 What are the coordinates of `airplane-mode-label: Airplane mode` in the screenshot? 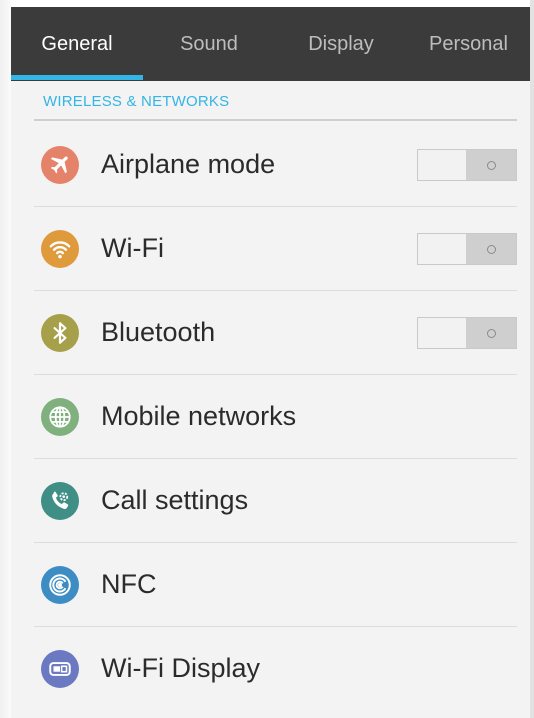 It's located at (188, 164).